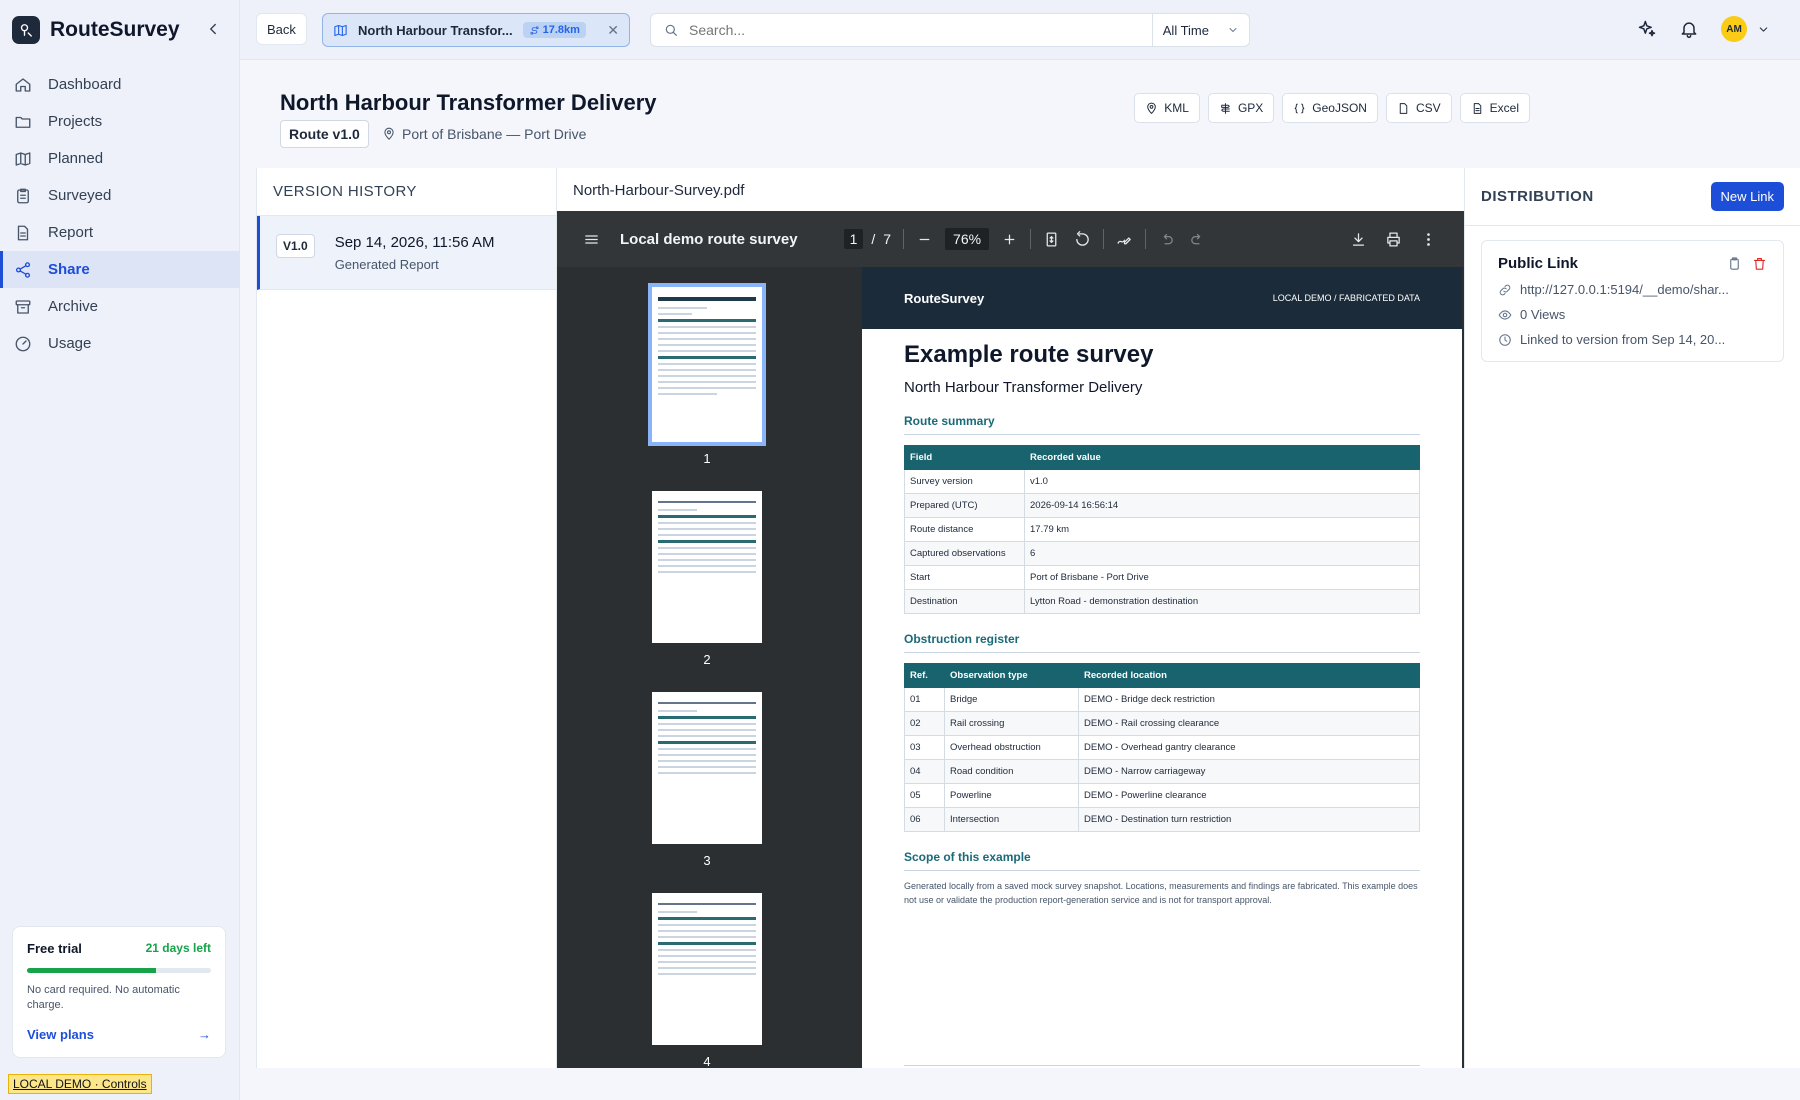  Describe the element at coordinates (324, 134) in the screenshot. I see `route-version-badge: Route v1.0` at that location.